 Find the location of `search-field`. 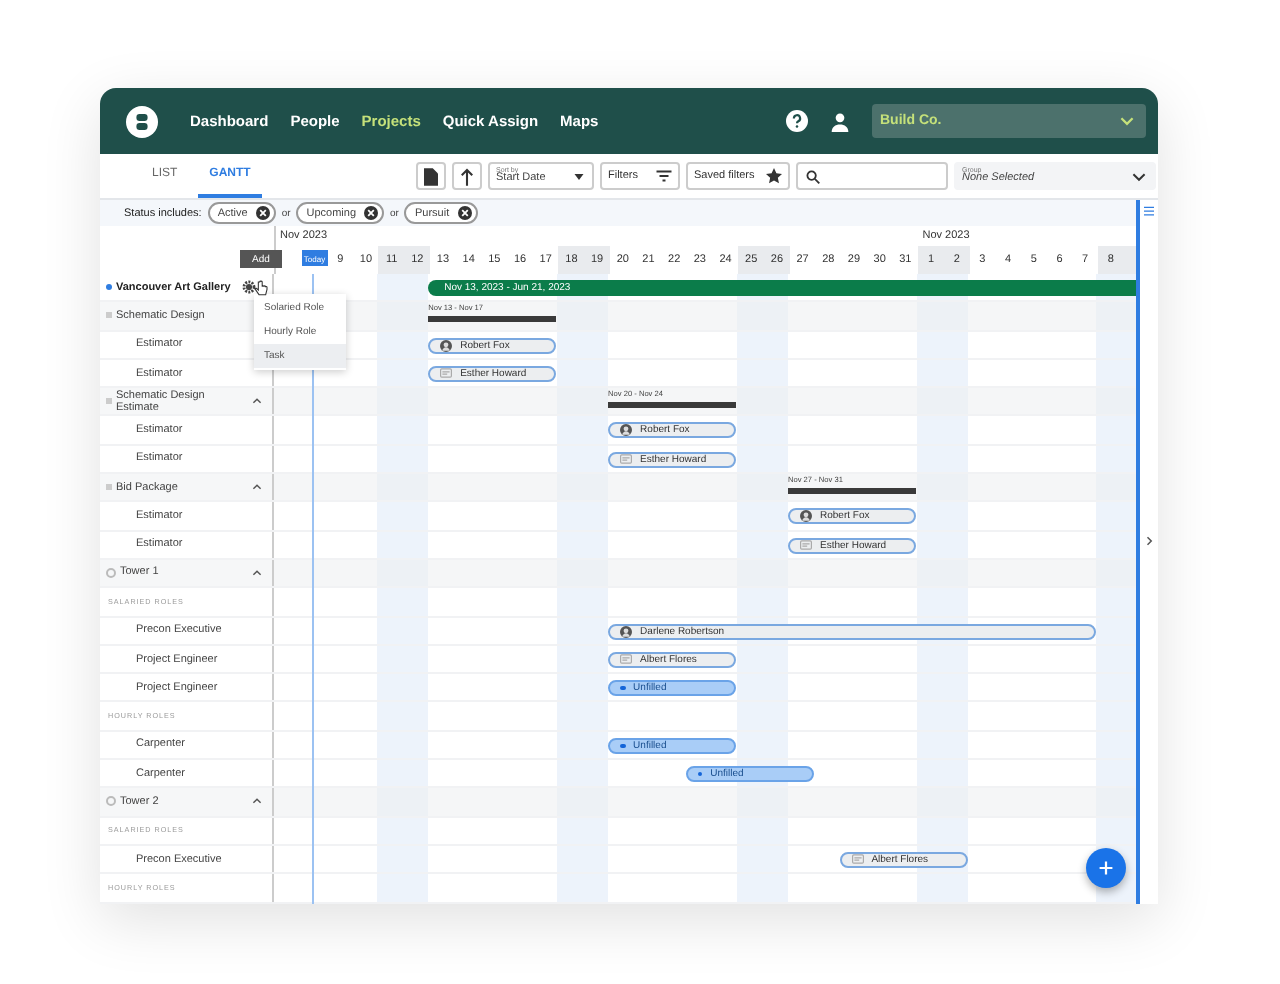

search-field is located at coordinates (872, 176).